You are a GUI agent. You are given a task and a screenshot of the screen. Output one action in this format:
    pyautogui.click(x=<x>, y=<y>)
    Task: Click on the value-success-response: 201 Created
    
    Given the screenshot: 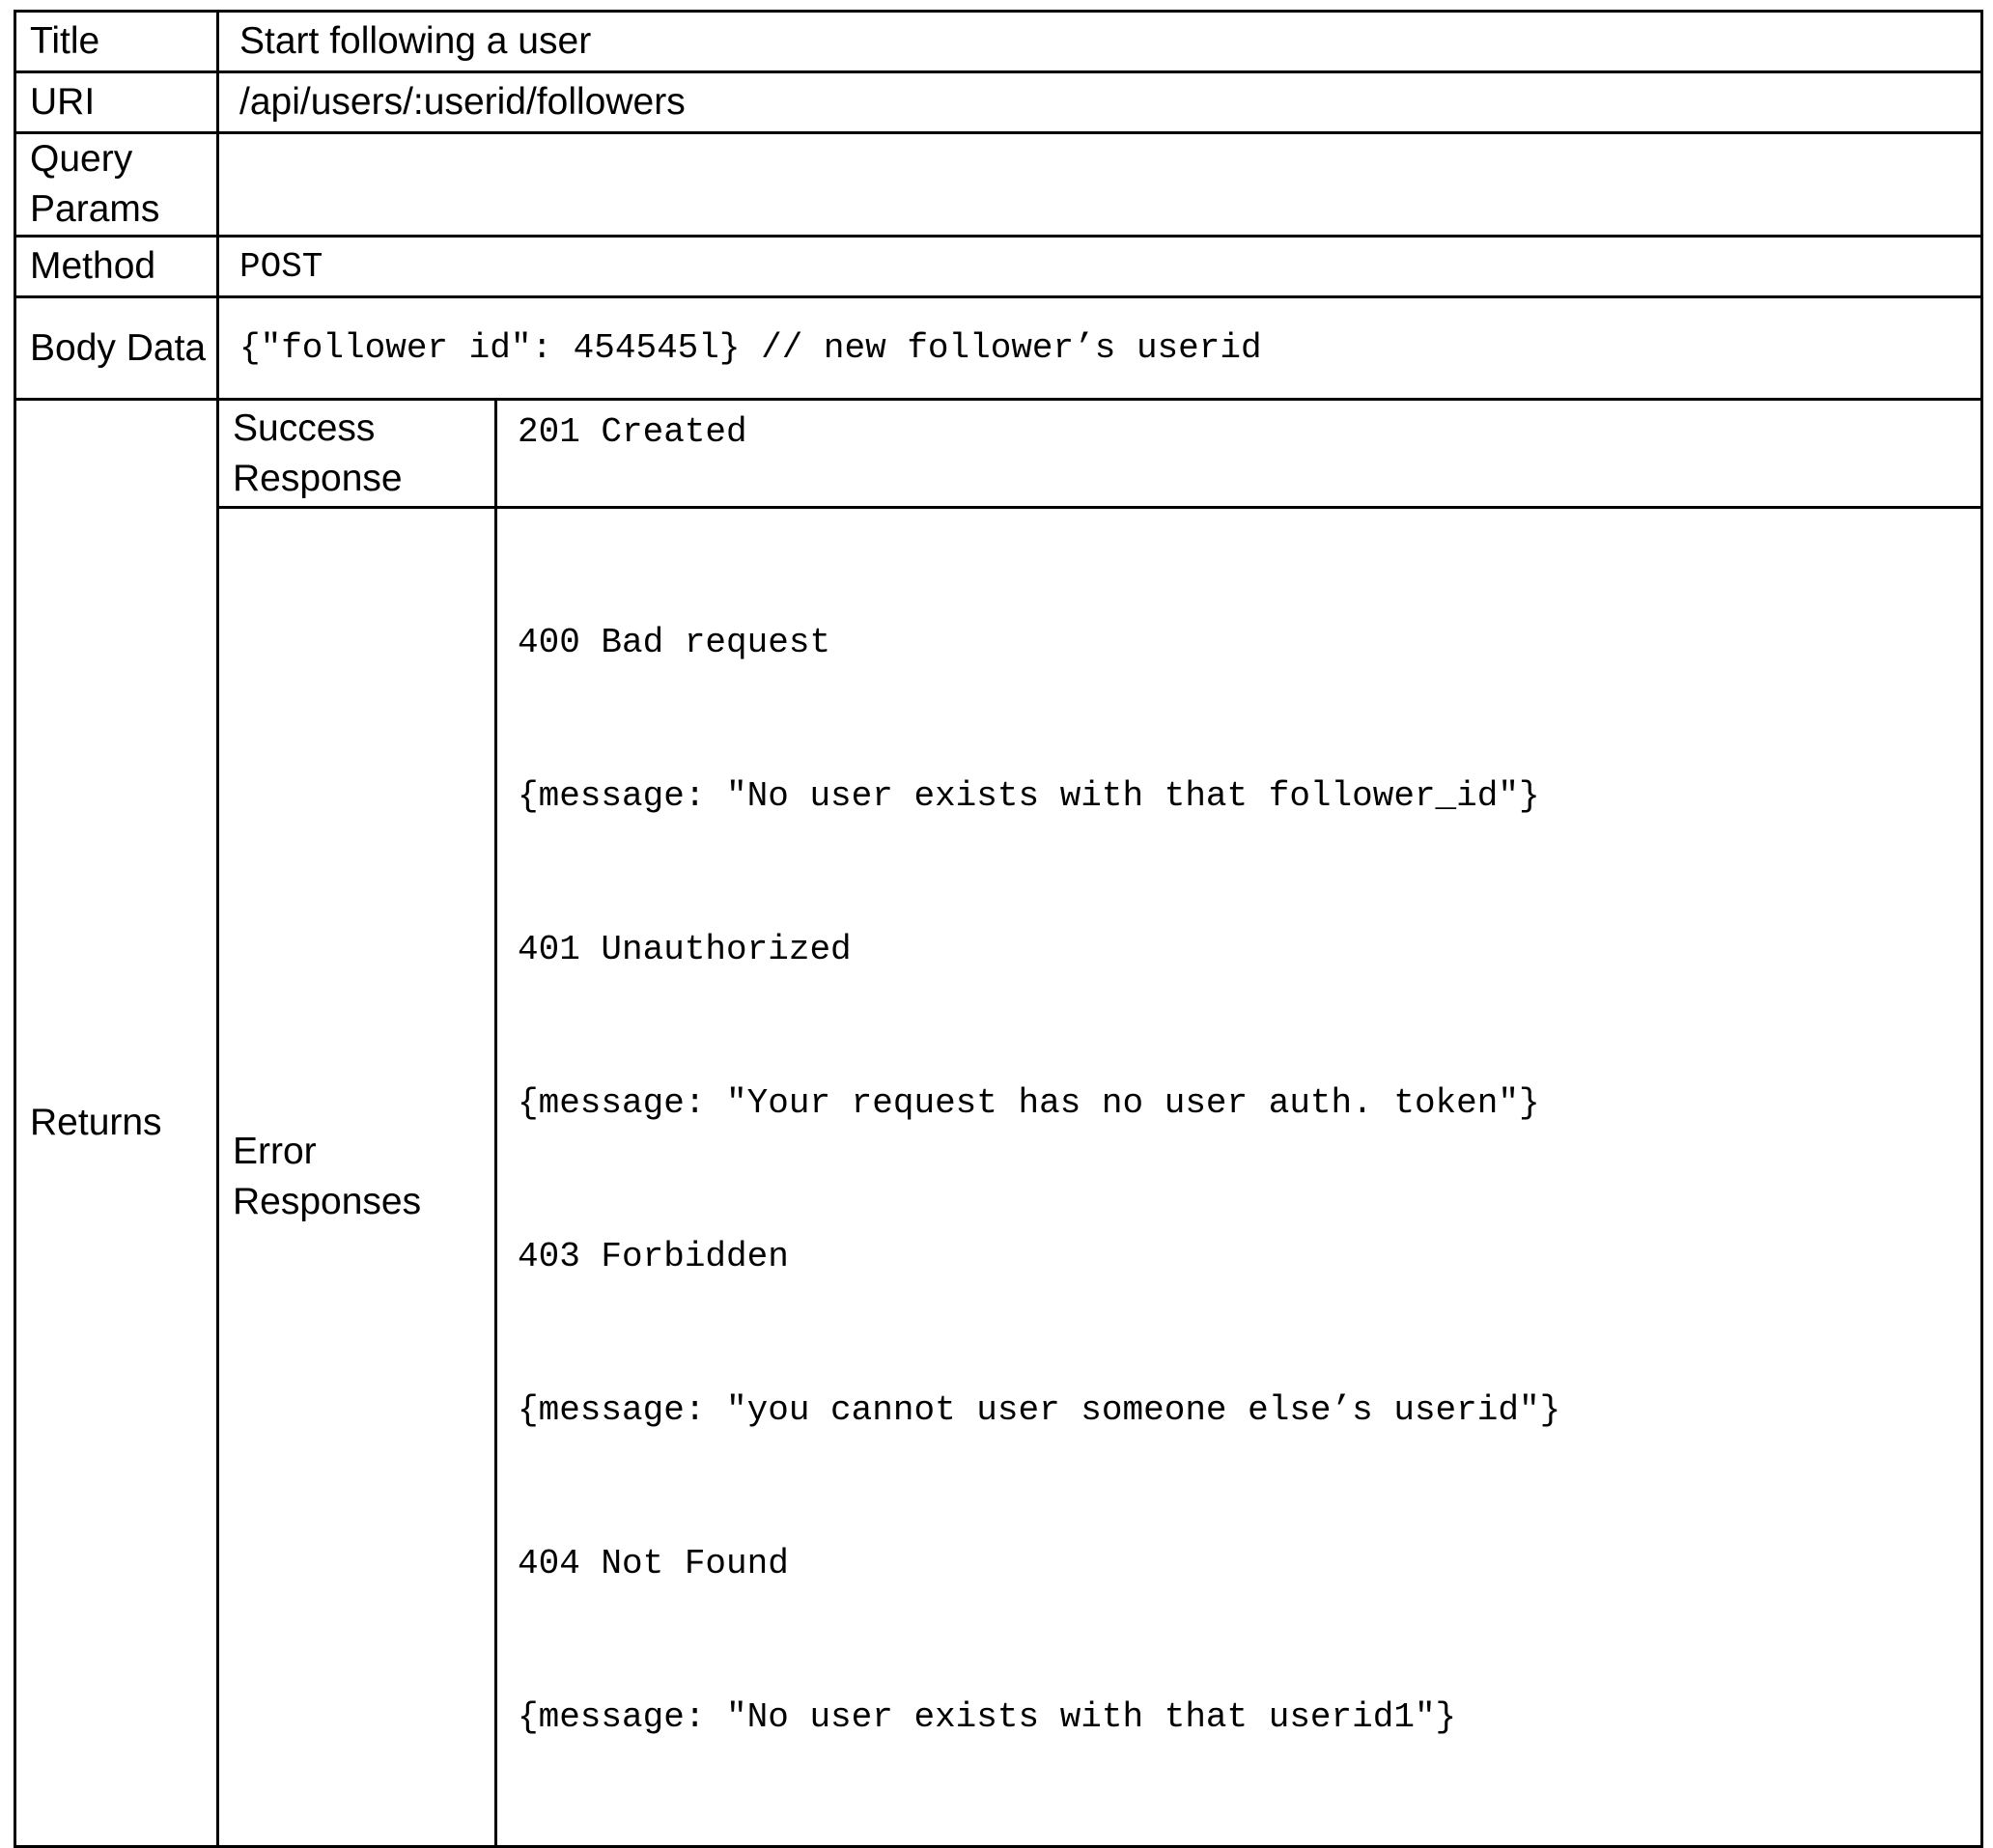 What is the action you would take?
    pyautogui.click(x=1238, y=454)
    